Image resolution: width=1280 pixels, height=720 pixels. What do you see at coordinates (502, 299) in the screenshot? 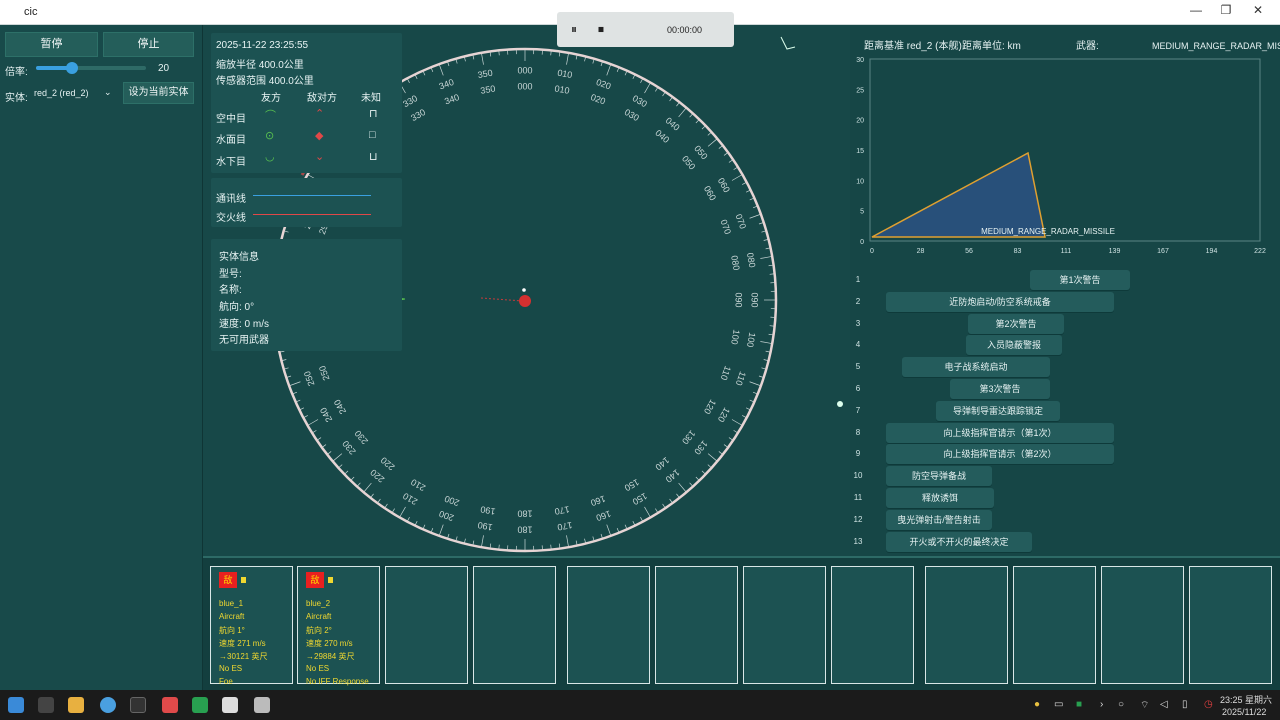
I see `heading-line` at bounding box center [502, 299].